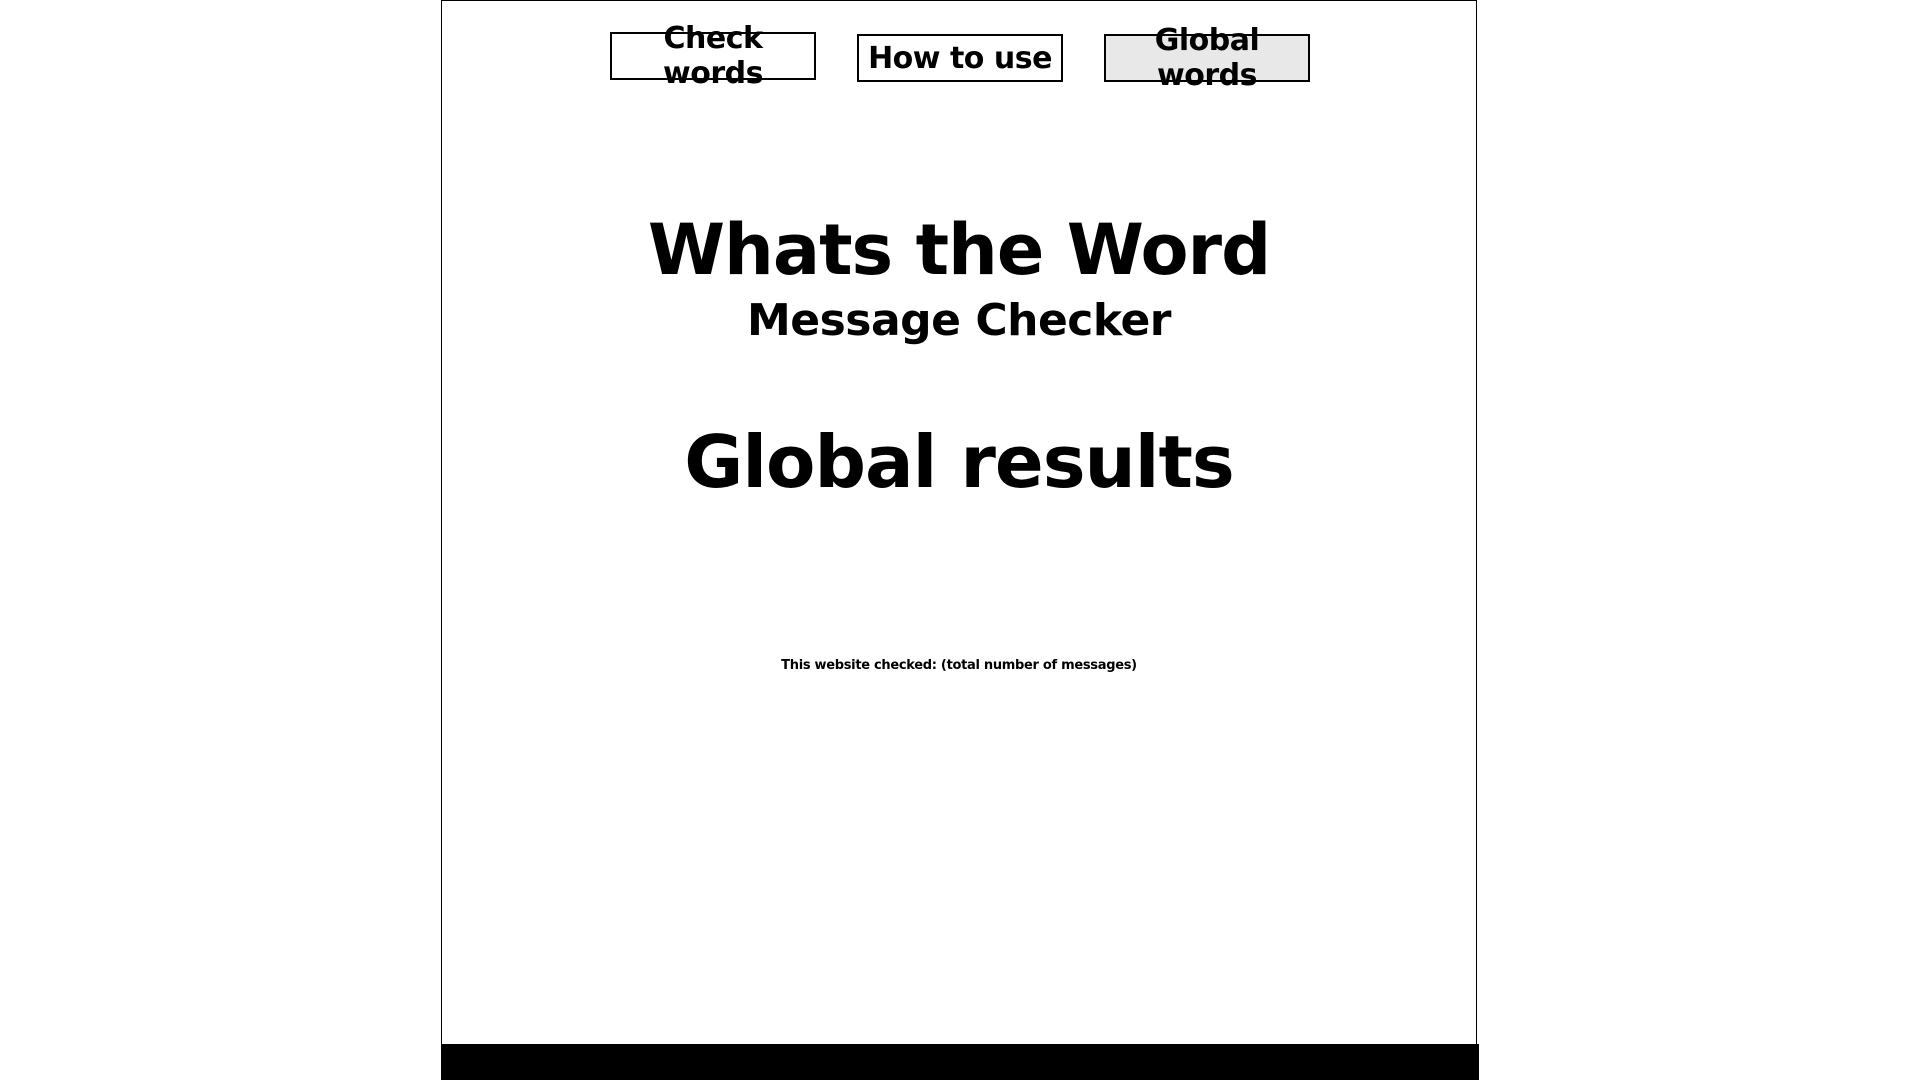 The width and height of the screenshot is (1920, 1080). I want to click on app-subtitle: Message Checker, so click(959, 320).